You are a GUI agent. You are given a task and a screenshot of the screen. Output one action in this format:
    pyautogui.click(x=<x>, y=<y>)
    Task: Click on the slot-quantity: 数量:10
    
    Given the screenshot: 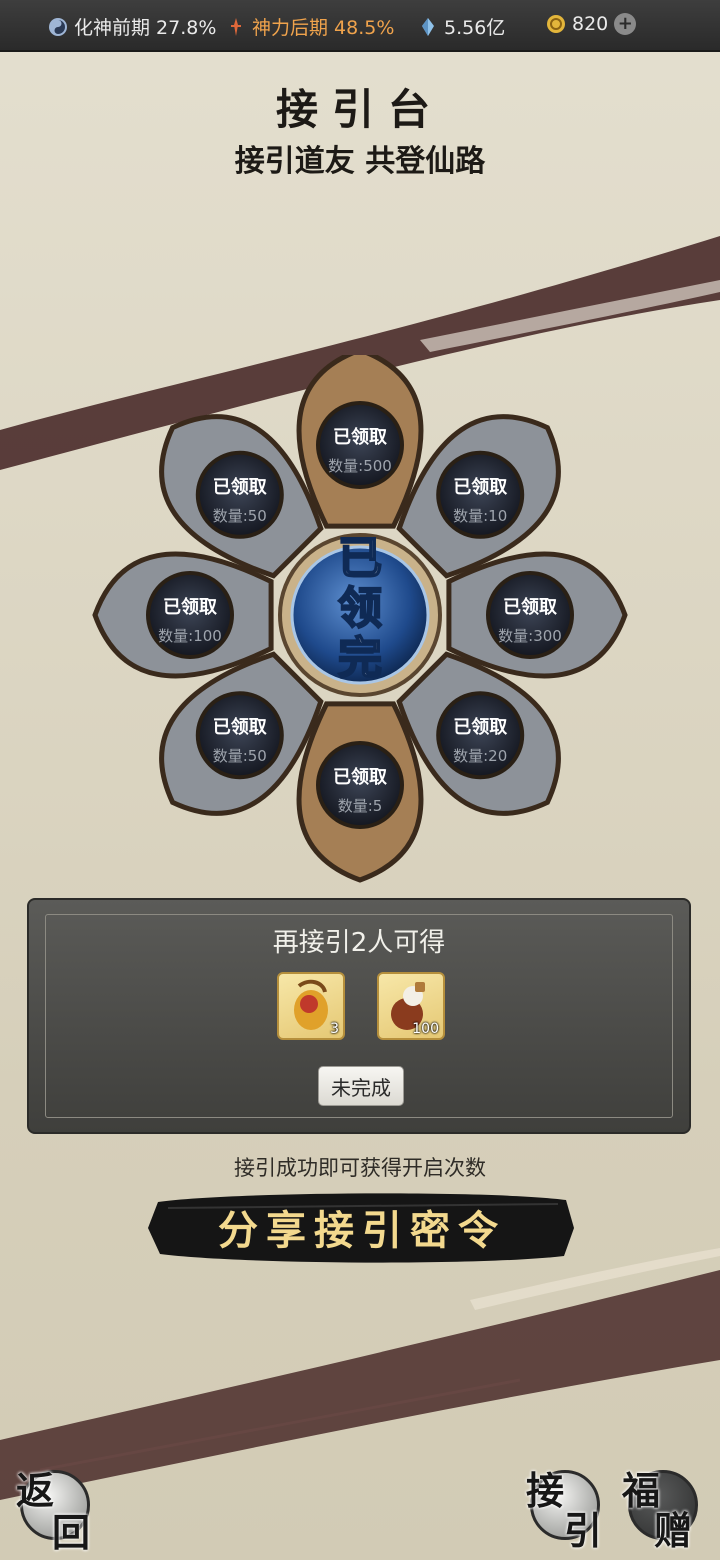 What is the action you would take?
    pyautogui.click(x=480, y=516)
    